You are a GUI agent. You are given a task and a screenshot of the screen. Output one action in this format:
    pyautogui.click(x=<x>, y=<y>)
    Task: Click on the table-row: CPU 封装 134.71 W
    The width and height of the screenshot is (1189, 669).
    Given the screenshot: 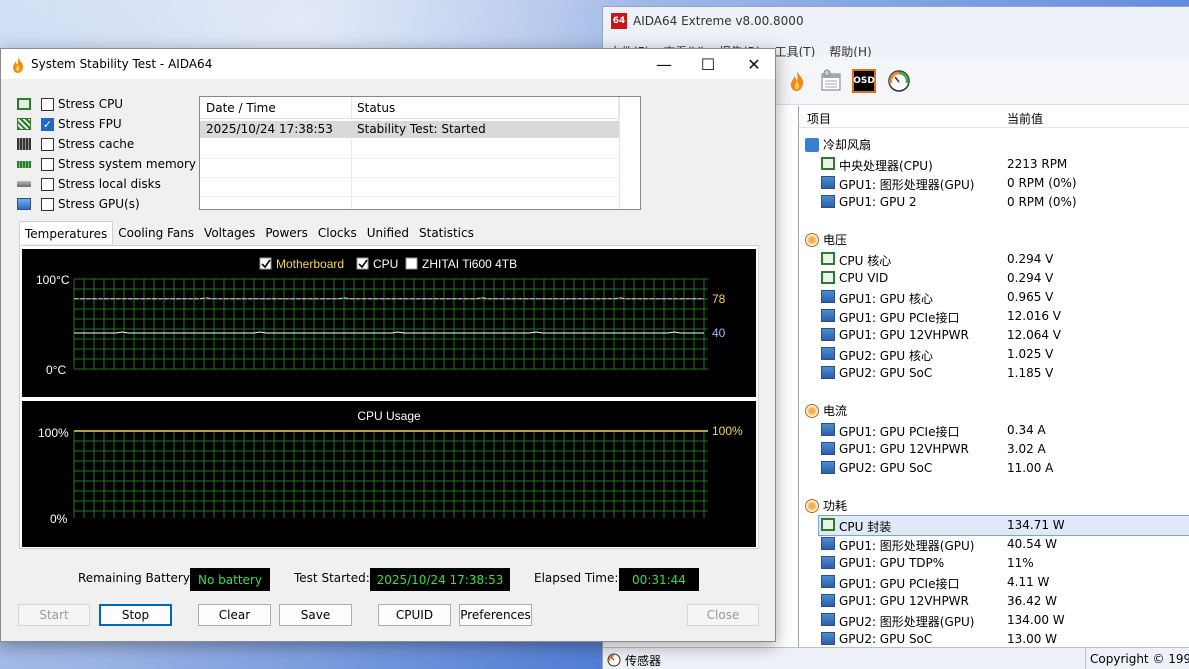 What is the action you would take?
    pyautogui.click(x=1003, y=525)
    